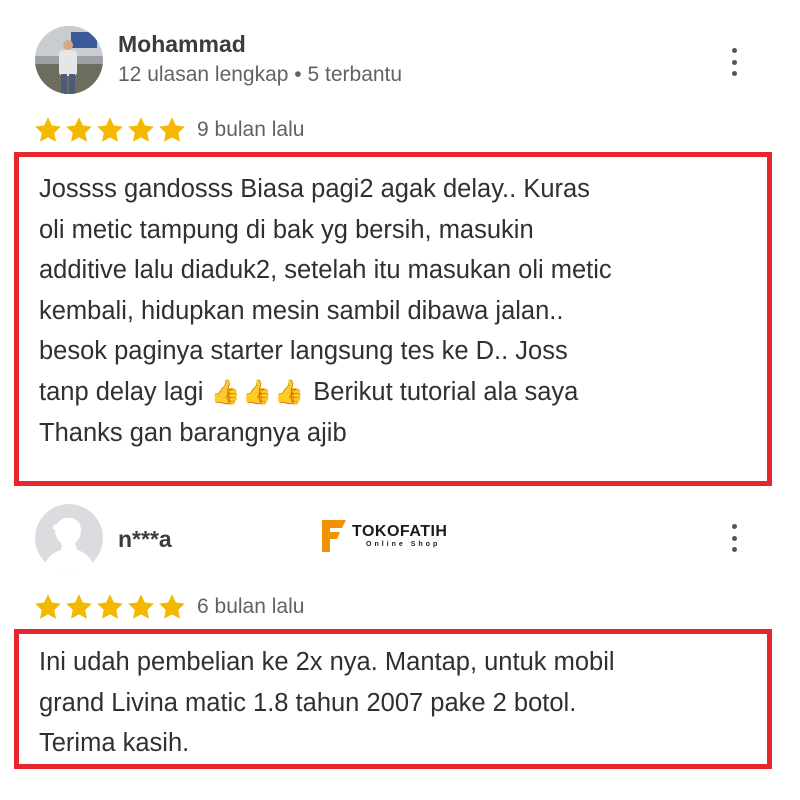 This screenshot has width=800, height=800. I want to click on reviewer-name: Mohammad, so click(182, 44).